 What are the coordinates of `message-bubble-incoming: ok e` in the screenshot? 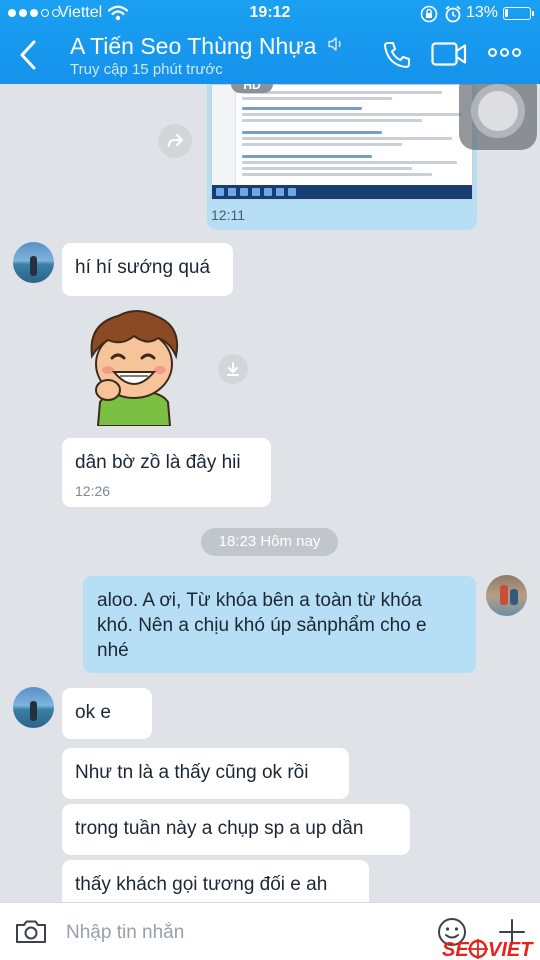 It's located at (107, 713).